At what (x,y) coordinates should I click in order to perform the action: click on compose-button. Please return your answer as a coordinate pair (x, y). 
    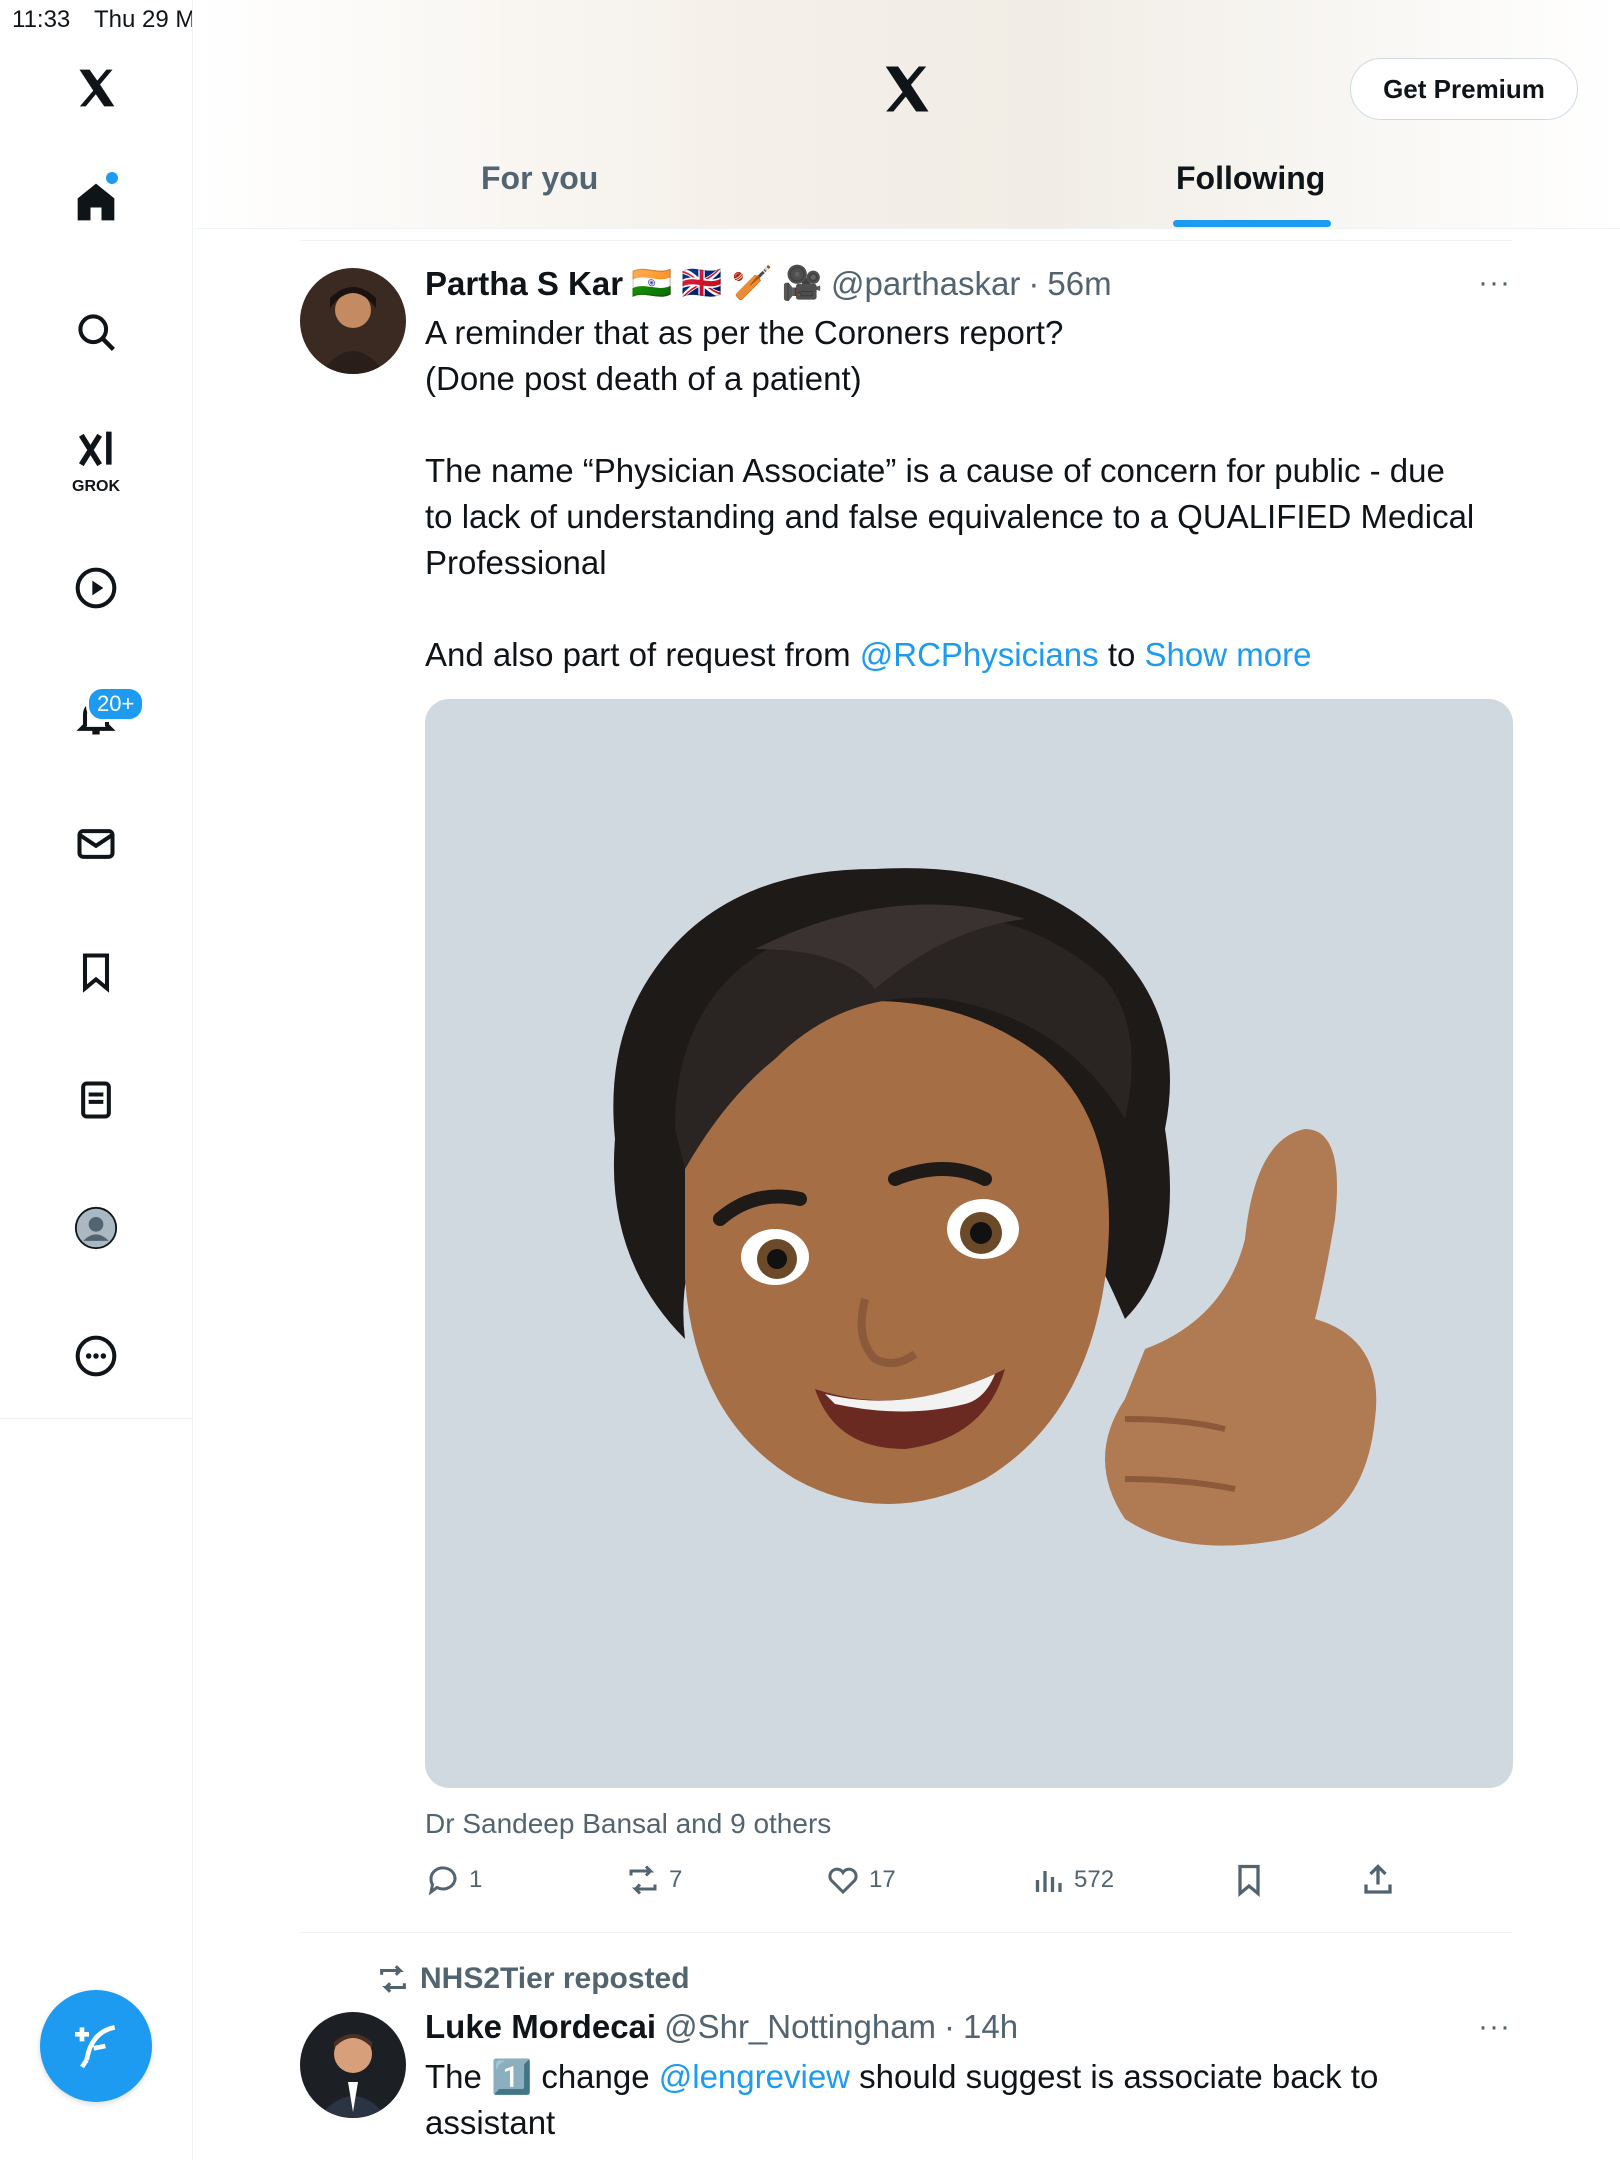
    Looking at the image, I should click on (96, 2046).